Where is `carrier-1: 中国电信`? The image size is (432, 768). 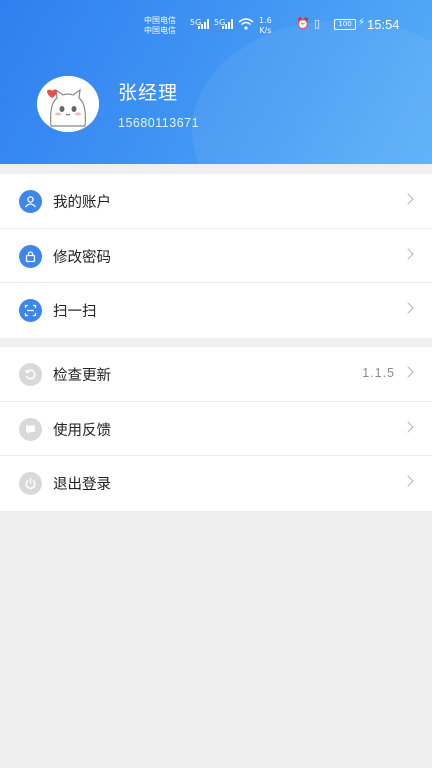
carrier-1: 中国电信 is located at coordinates (160, 20).